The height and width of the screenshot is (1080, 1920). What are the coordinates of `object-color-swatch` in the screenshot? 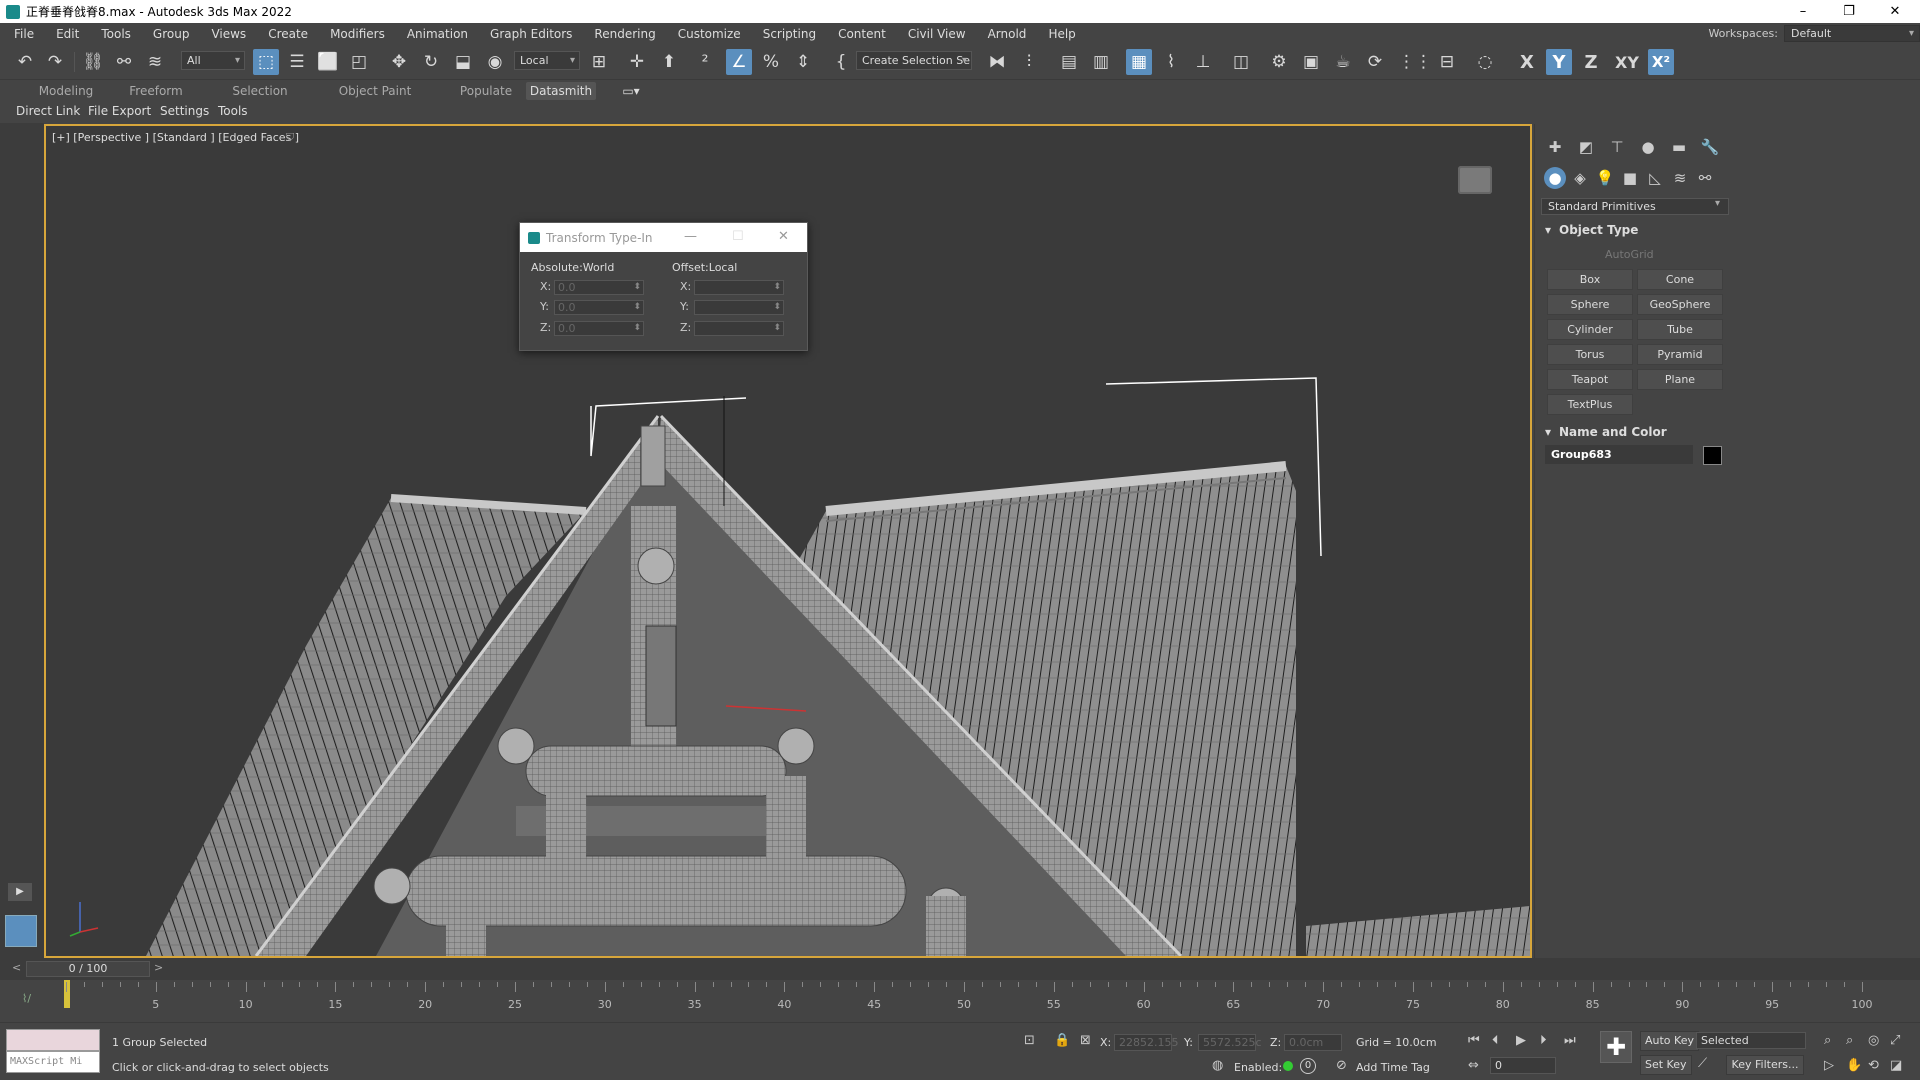 It's located at (1712, 455).